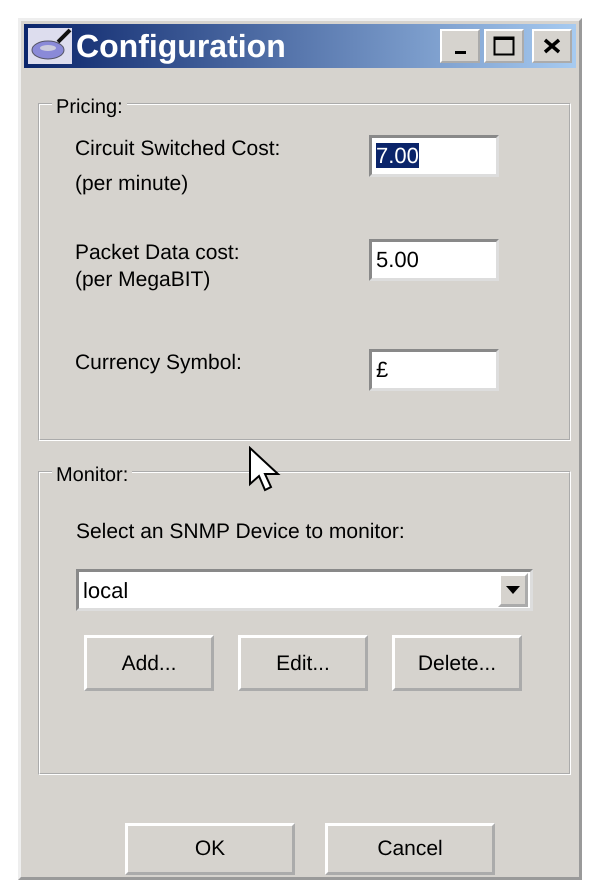 The image size is (592, 890). I want to click on unit-label: (per MegaBIT), so click(143, 280).